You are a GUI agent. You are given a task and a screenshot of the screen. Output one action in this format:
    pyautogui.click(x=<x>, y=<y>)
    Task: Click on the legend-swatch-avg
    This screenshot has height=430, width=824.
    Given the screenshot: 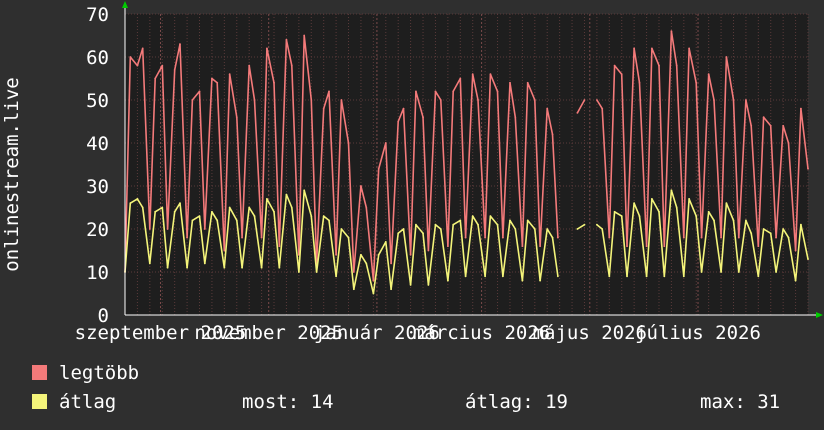 What is the action you would take?
    pyautogui.click(x=39, y=401)
    